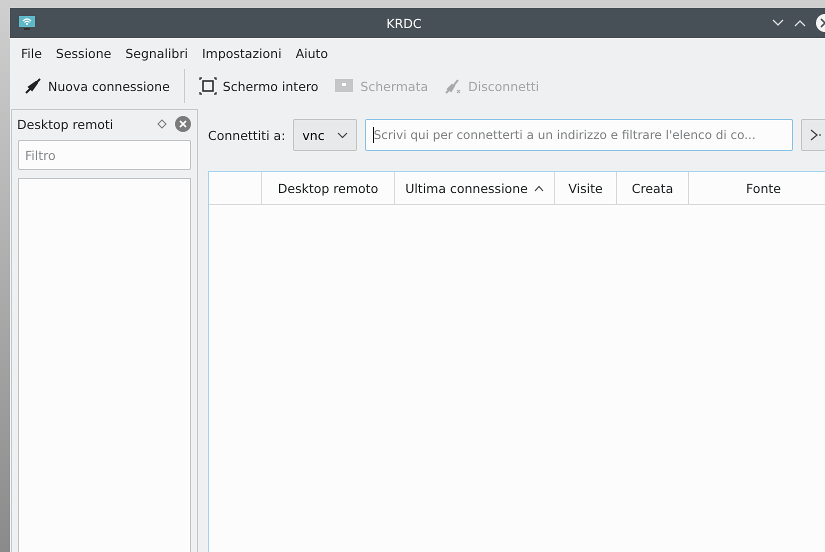  What do you see at coordinates (104, 155) in the screenshot?
I see `filter-field: Filtro` at bounding box center [104, 155].